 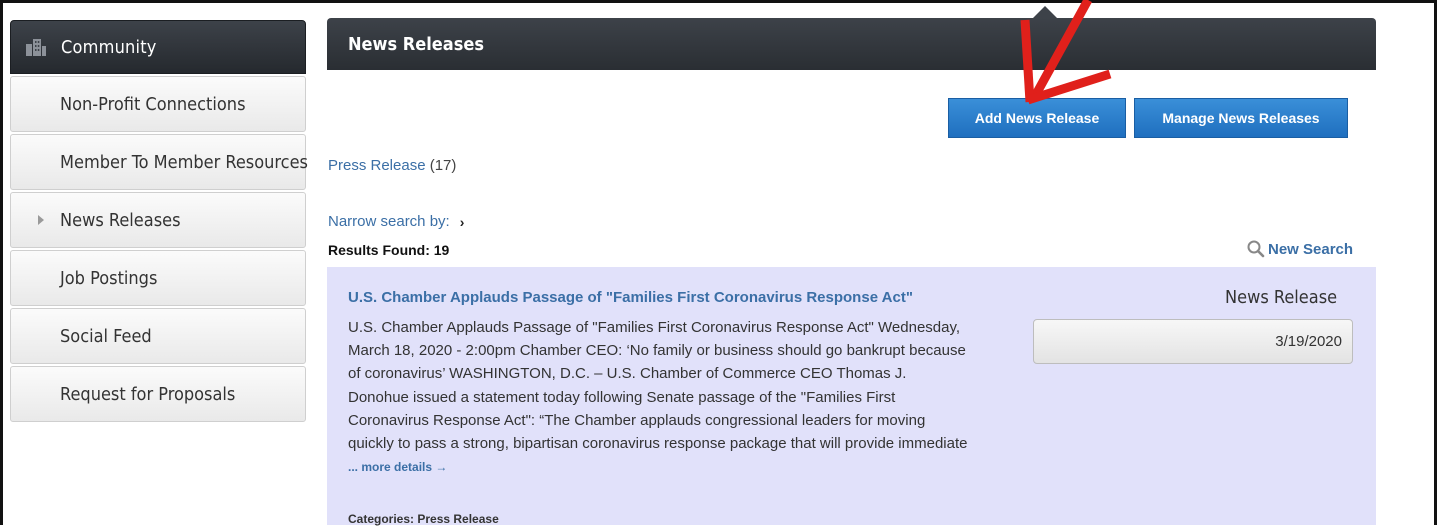 I want to click on sidebar-item-social-feed: Social Feed, so click(x=158, y=336).